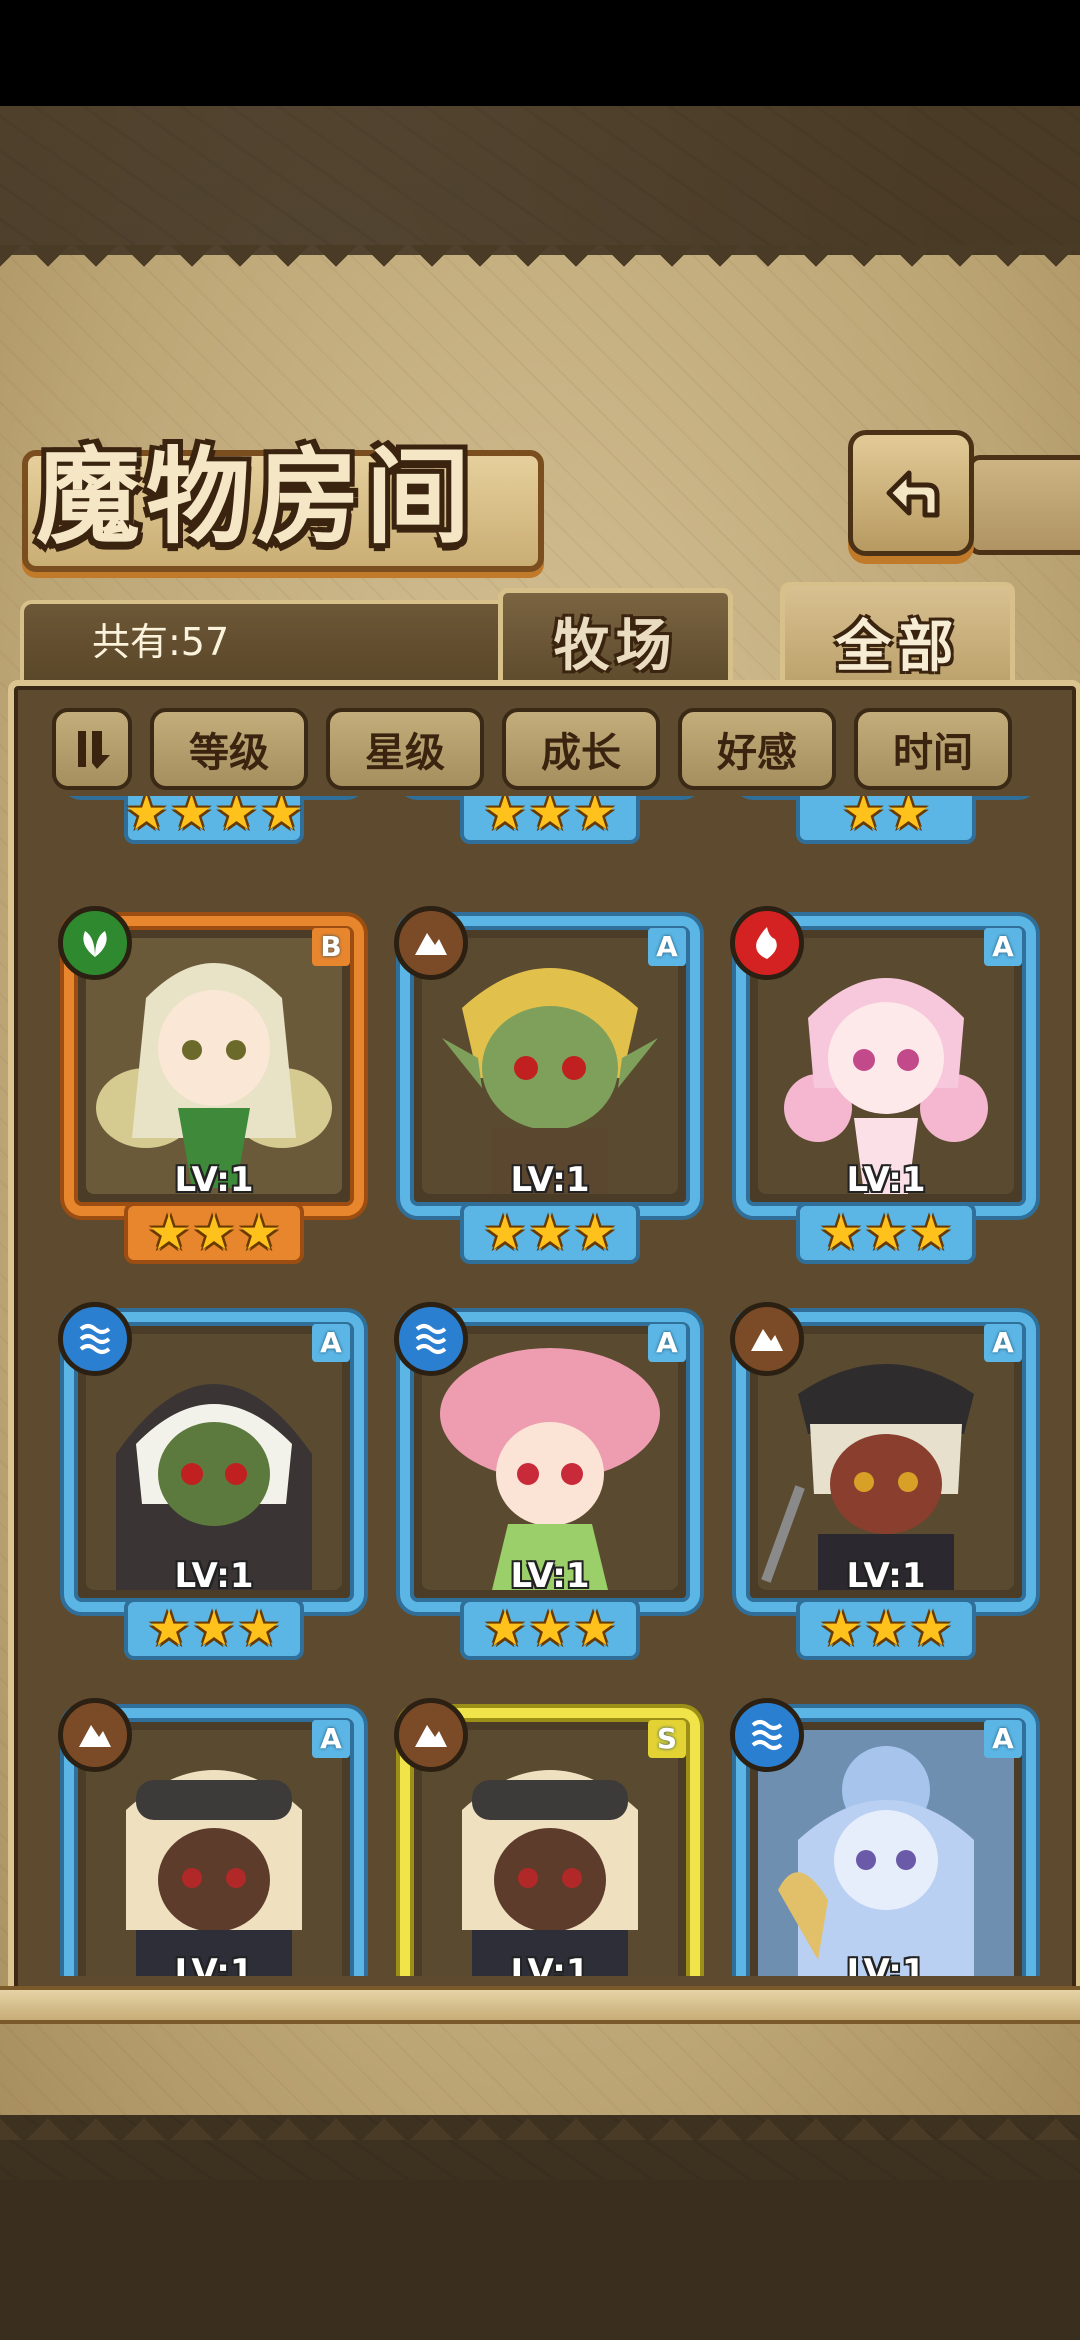 This screenshot has height=2340, width=1080. Describe the element at coordinates (550, 1066) in the screenshot. I see `monster-portrait-goblin` at that location.